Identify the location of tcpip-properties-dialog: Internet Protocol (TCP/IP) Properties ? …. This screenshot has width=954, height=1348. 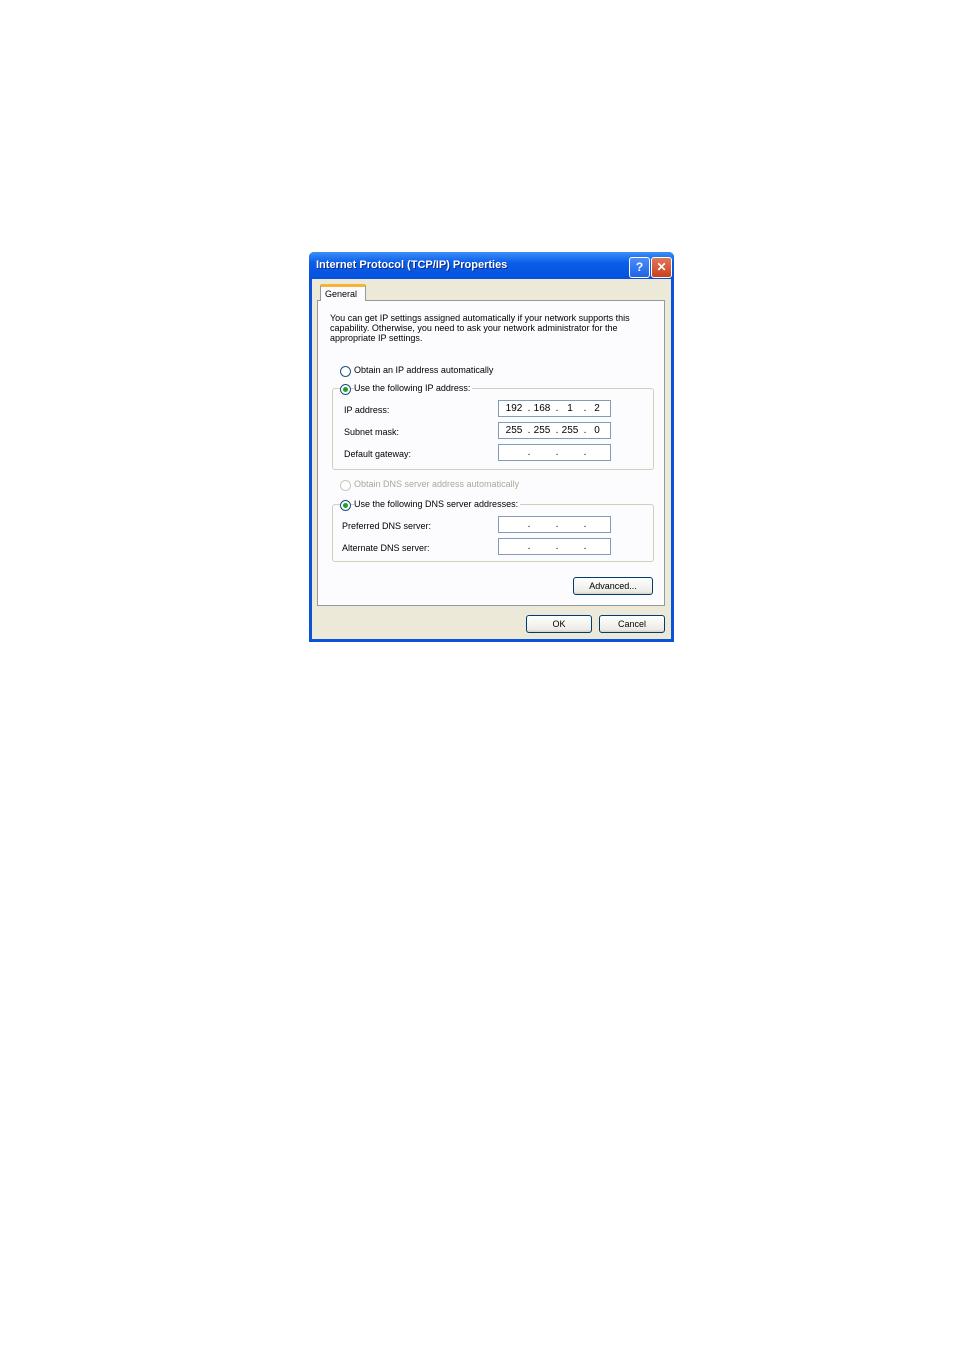
(491, 447).